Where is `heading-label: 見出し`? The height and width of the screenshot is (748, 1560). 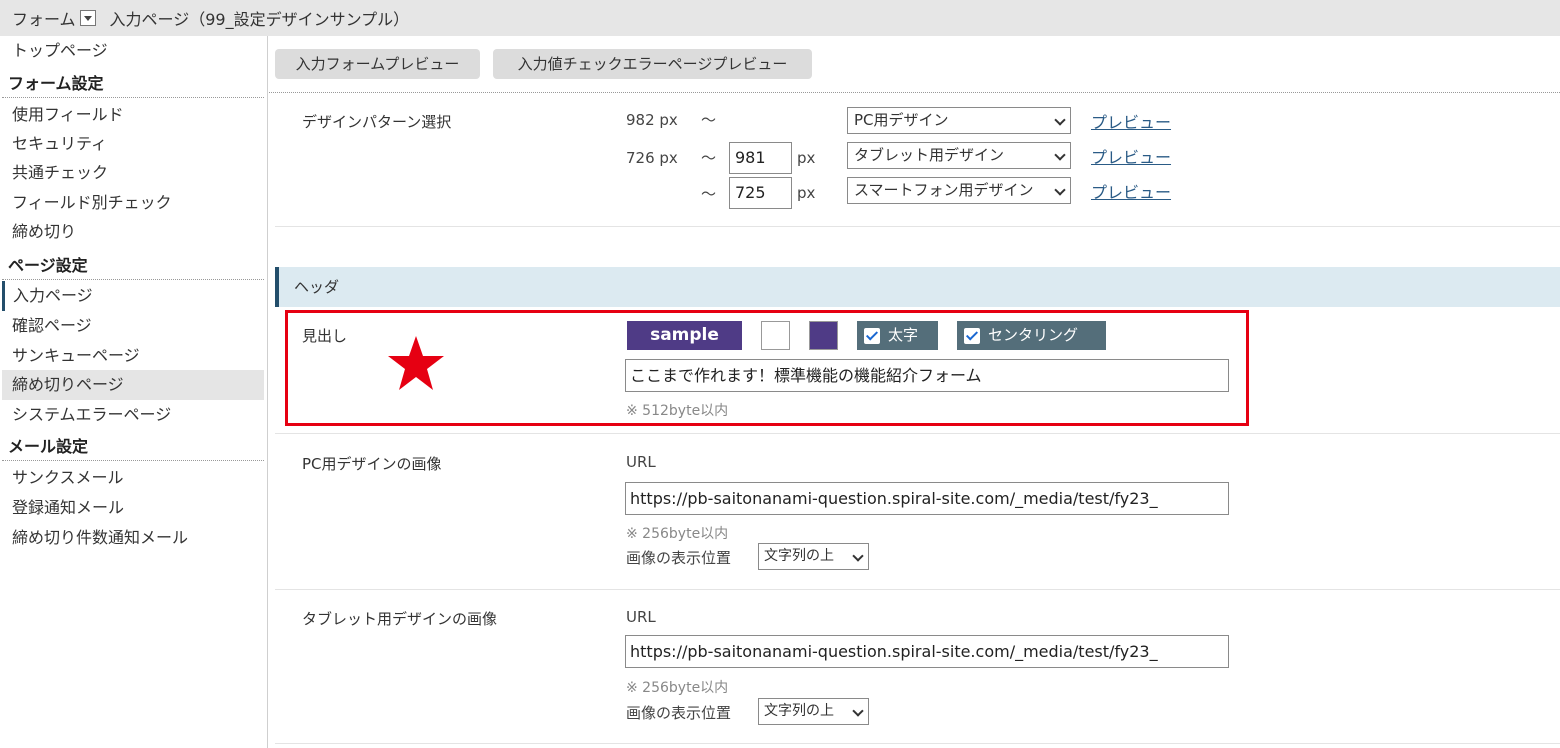 heading-label: 見出し is located at coordinates (325, 336).